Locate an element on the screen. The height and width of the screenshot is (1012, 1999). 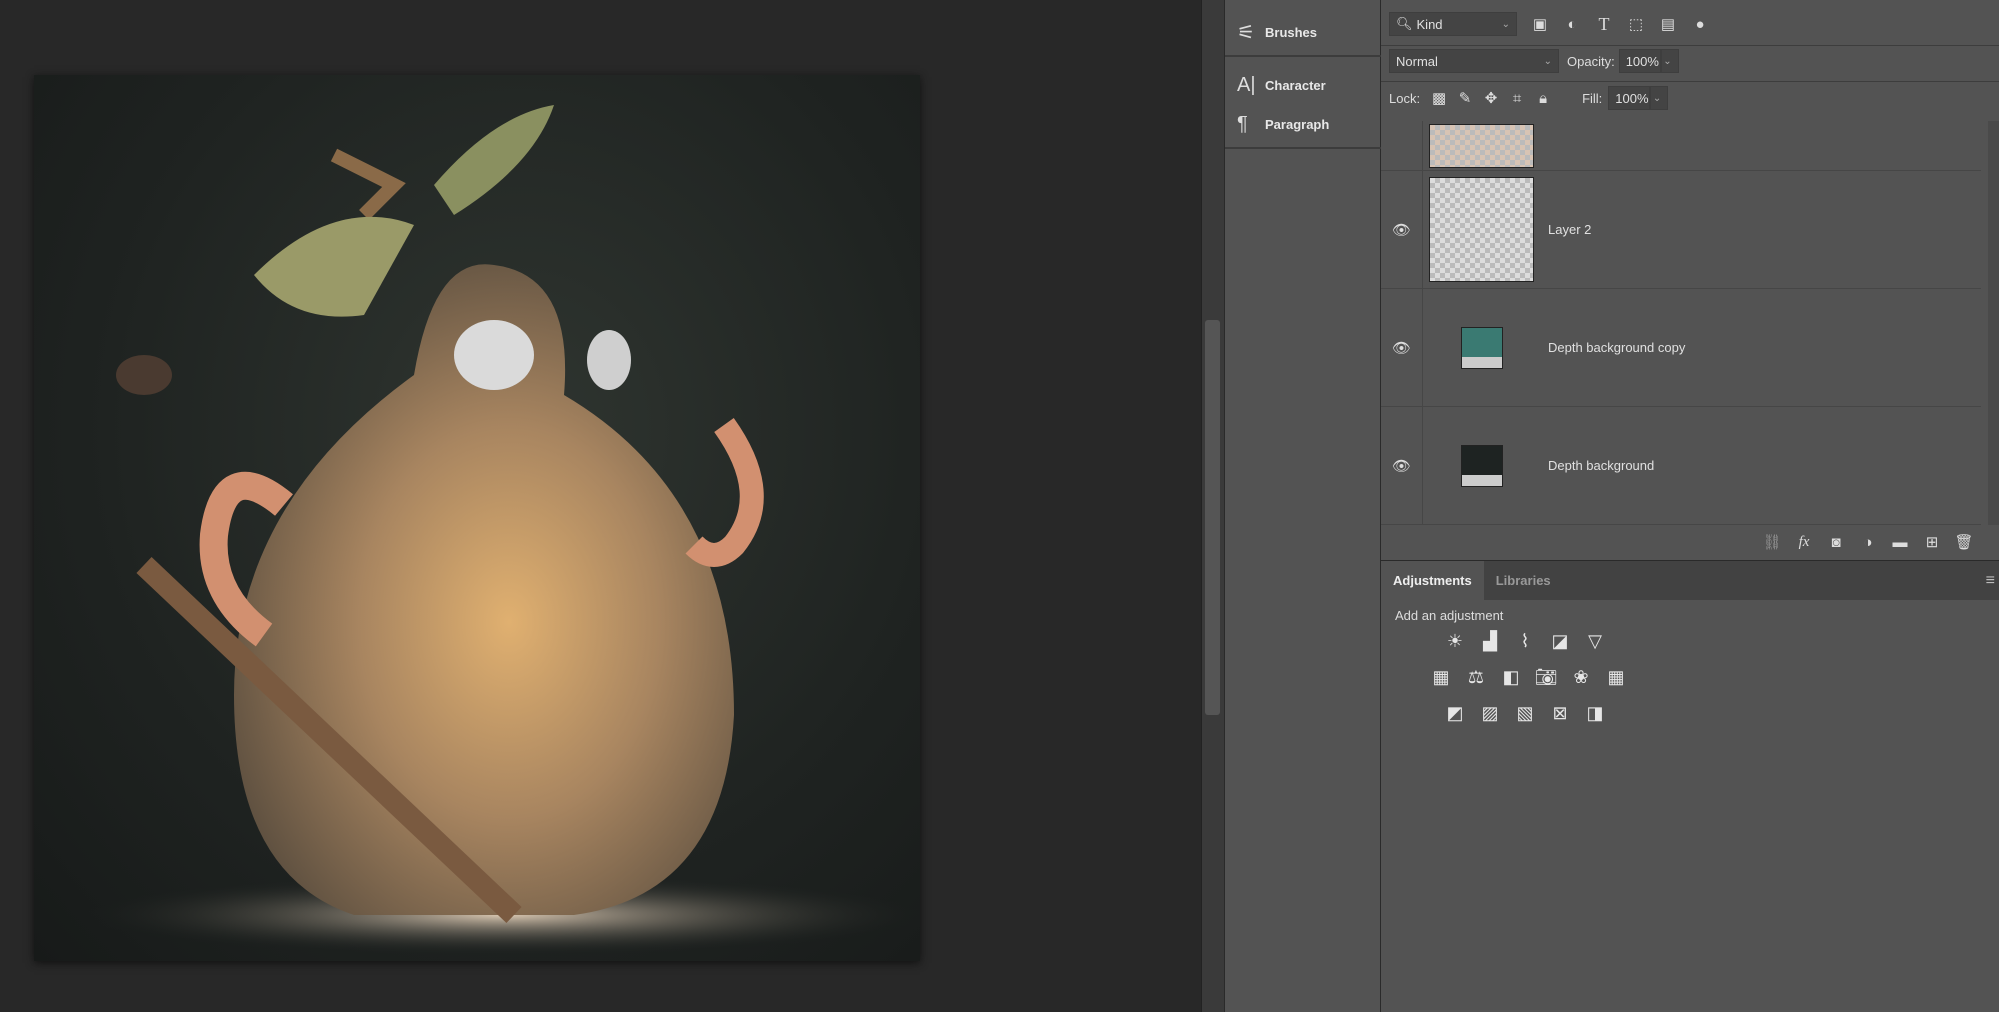
new-adjustment-layer-icon: ◑ is located at coordinates (1868, 542).